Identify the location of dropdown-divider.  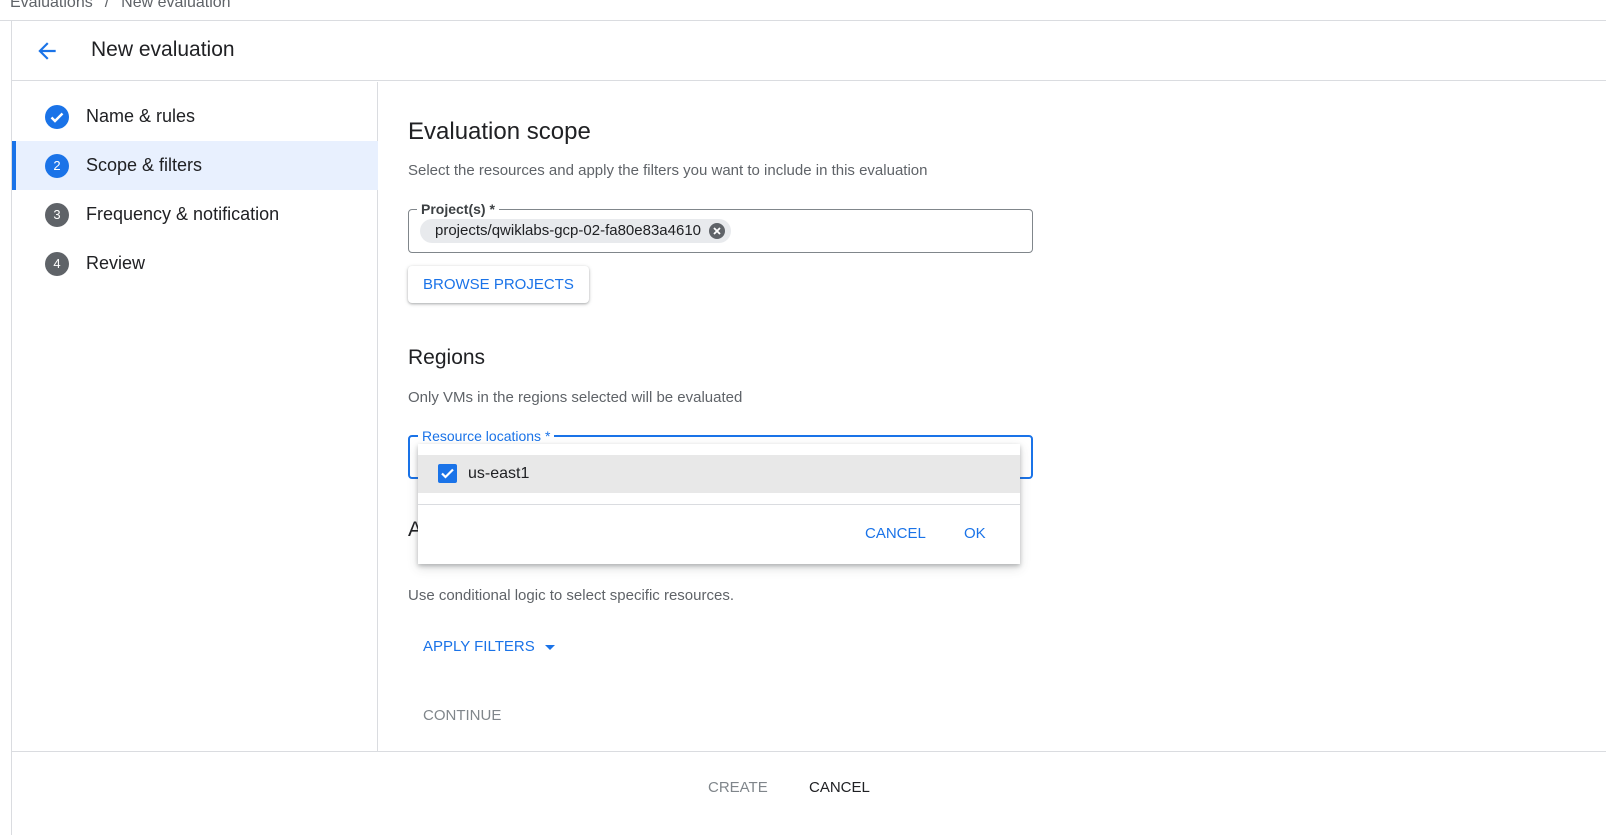
(719, 504).